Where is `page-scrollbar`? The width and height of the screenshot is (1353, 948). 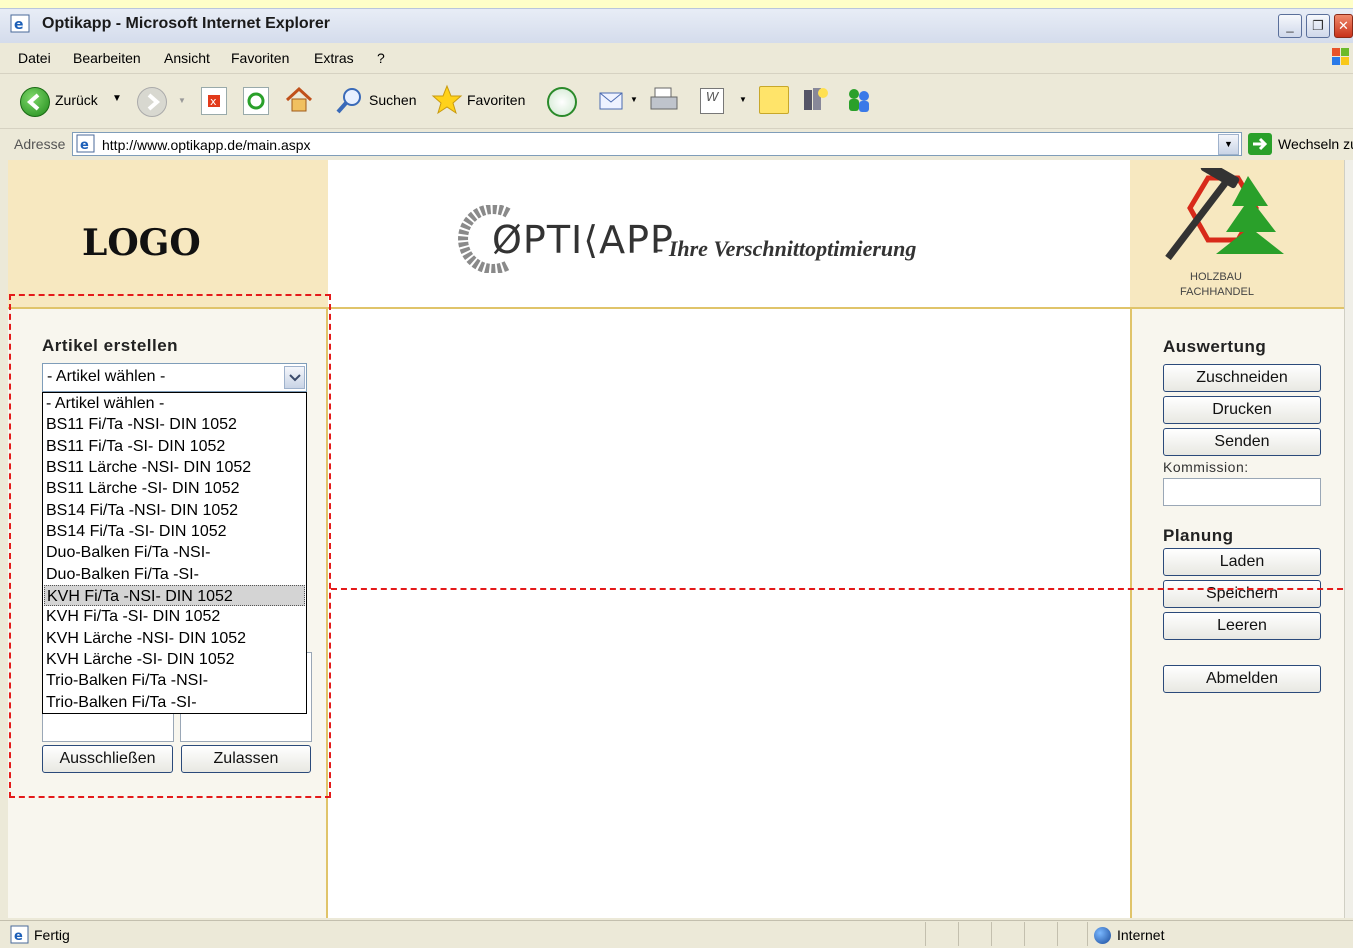 page-scrollbar is located at coordinates (1348, 539).